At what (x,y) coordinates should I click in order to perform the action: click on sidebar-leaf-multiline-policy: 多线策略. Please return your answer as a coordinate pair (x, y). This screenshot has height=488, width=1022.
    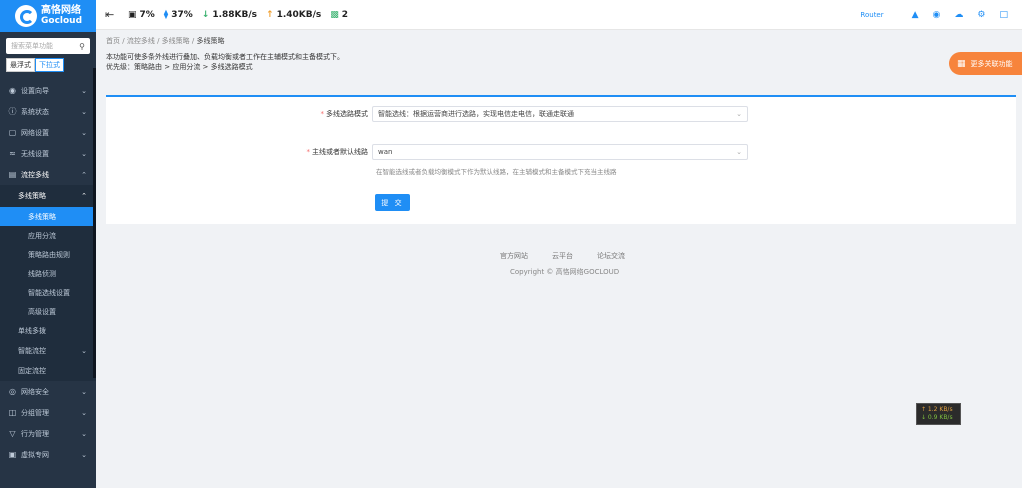
    Looking at the image, I should click on (48, 216).